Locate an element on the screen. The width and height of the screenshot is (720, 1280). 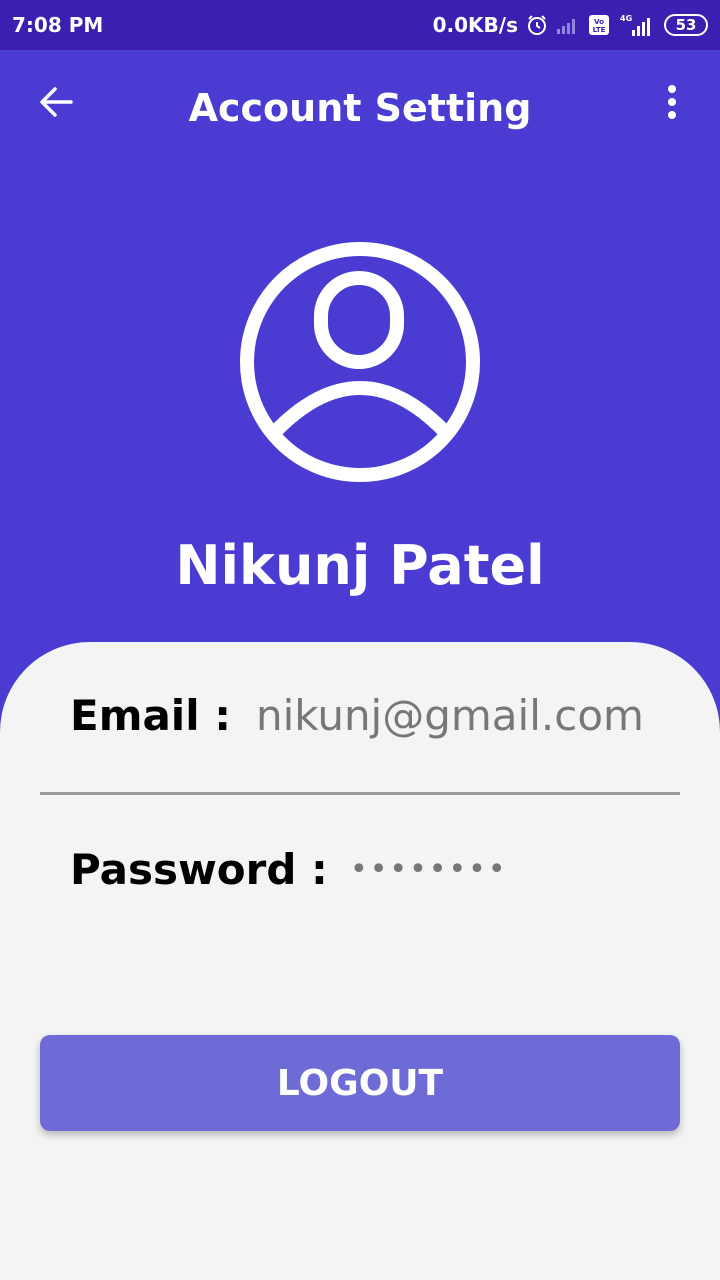
password-label: Password : is located at coordinates (199, 869).